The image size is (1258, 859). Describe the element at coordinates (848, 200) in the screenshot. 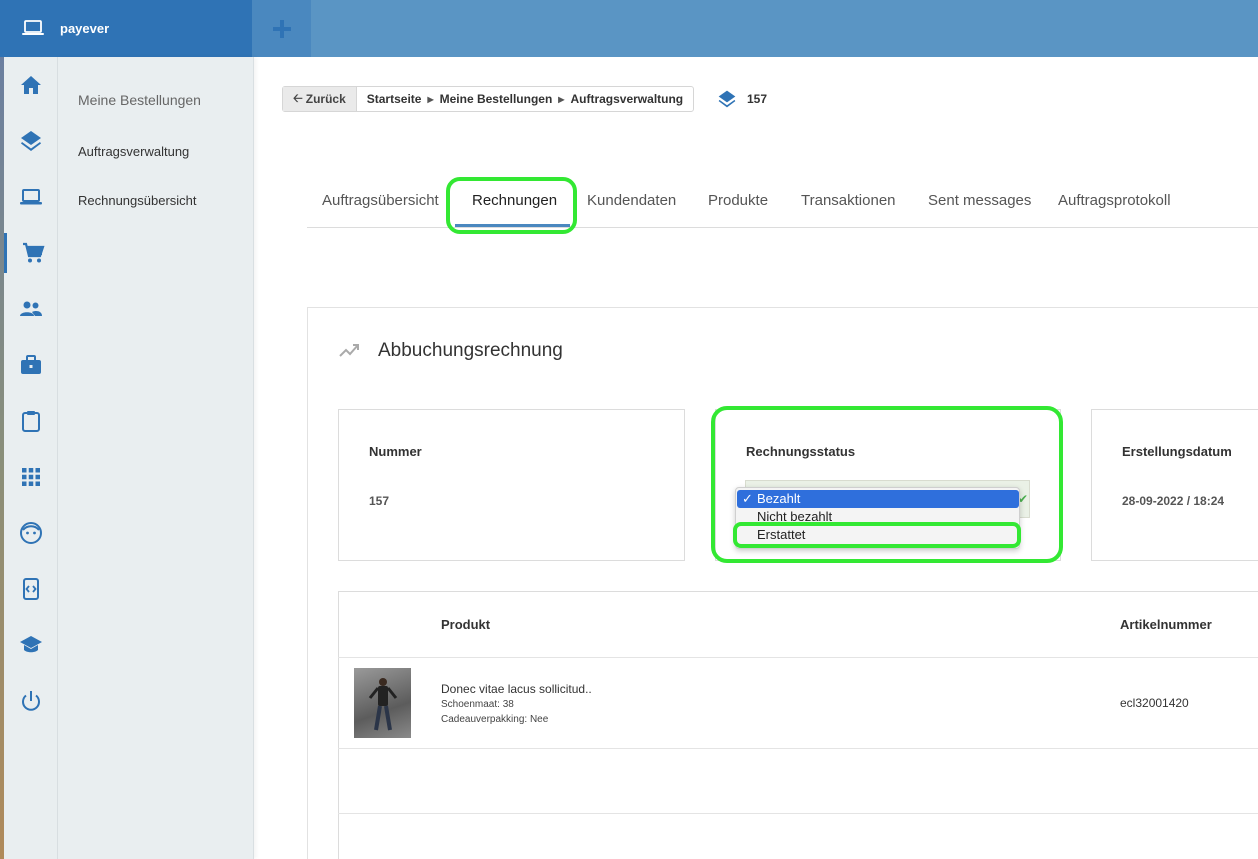

I see `tab-transactions: Transaktionen` at that location.